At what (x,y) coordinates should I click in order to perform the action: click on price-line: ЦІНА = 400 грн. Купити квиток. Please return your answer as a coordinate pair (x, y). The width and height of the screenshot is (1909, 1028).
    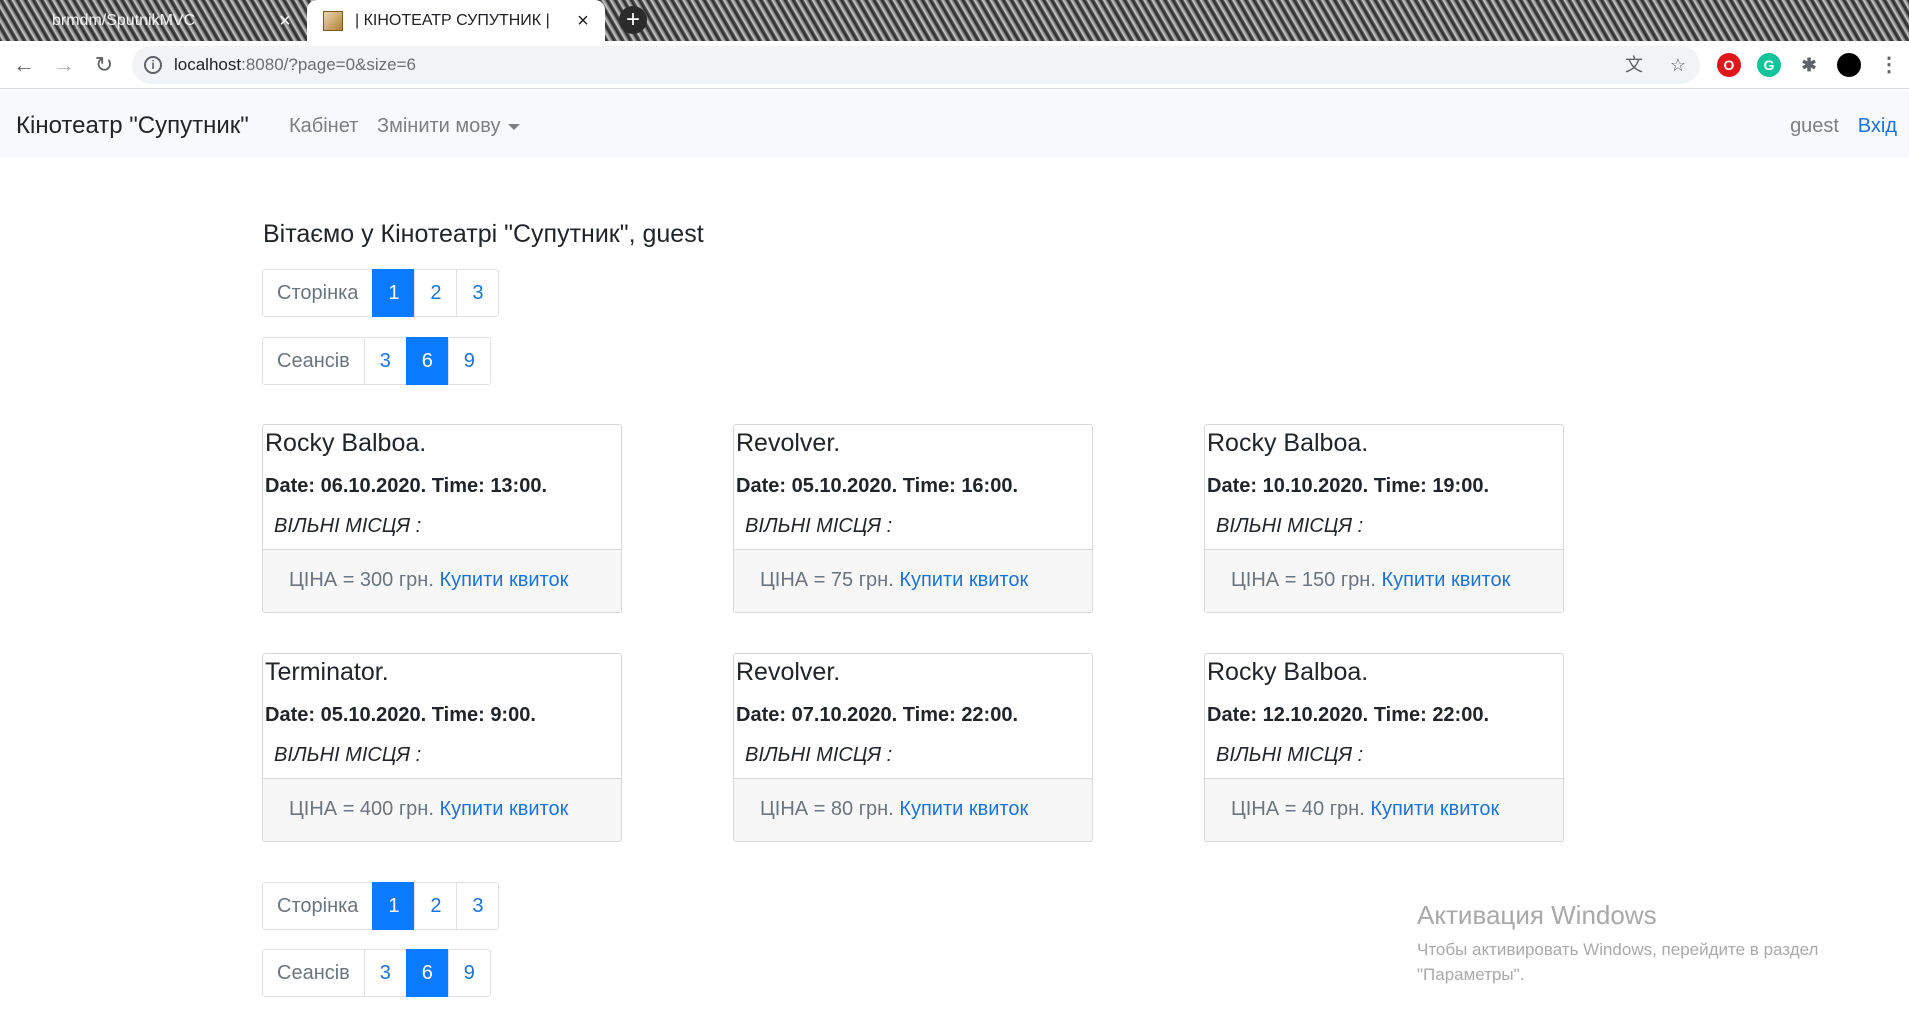
    Looking at the image, I should click on (428, 809).